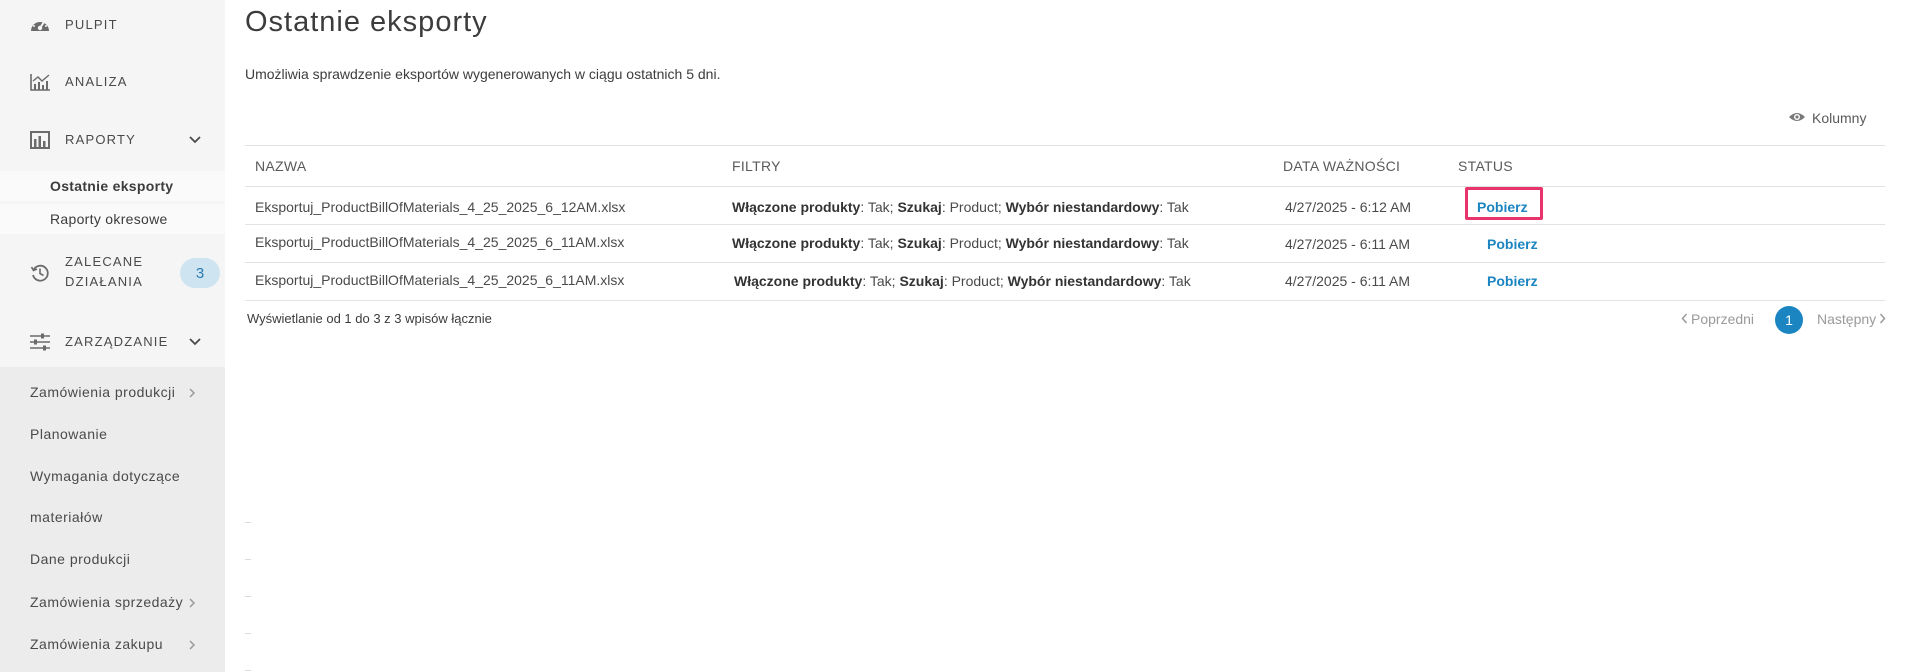  What do you see at coordinates (281, 166) in the screenshot?
I see `column-header-name: NAZWA` at bounding box center [281, 166].